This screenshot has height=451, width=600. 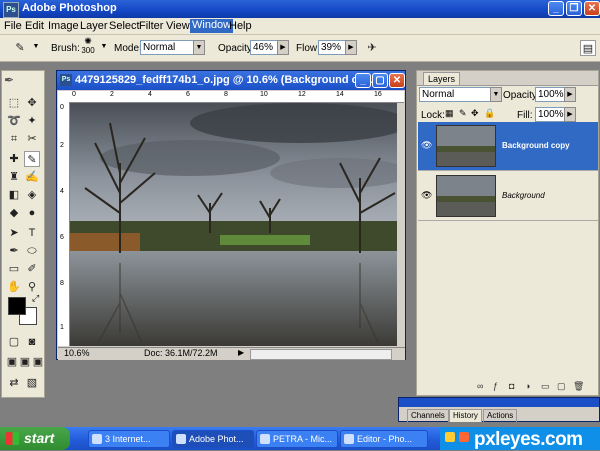 What do you see at coordinates (556, 8) in the screenshot?
I see `minimize-button: _` at bounding box center [556, 8].